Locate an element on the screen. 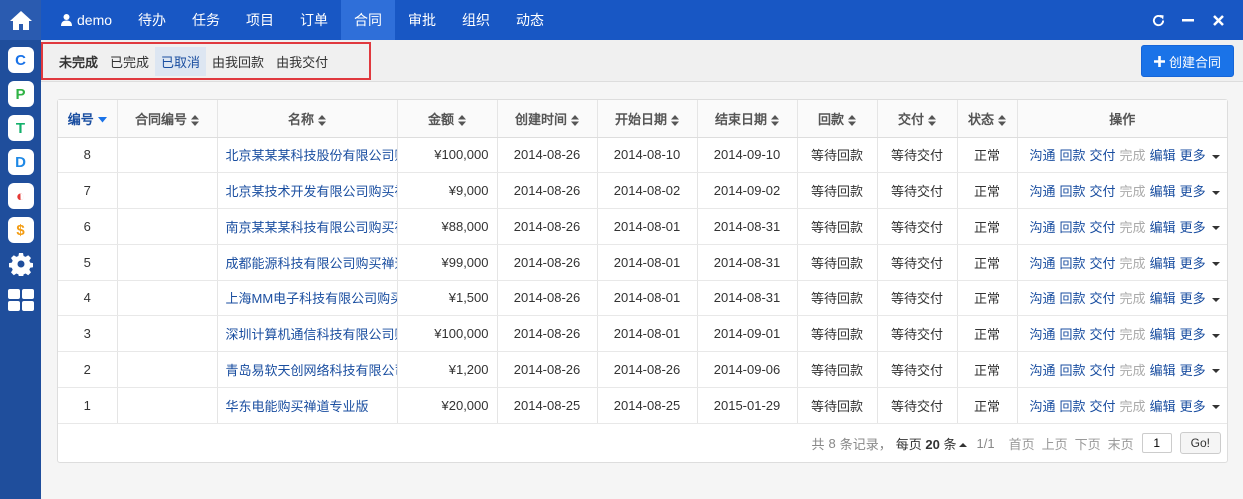 Image resolution: width=1243 pixels, height=499 pixels. cell-end: 2014-08-31 is located at coordinates (747, 226).